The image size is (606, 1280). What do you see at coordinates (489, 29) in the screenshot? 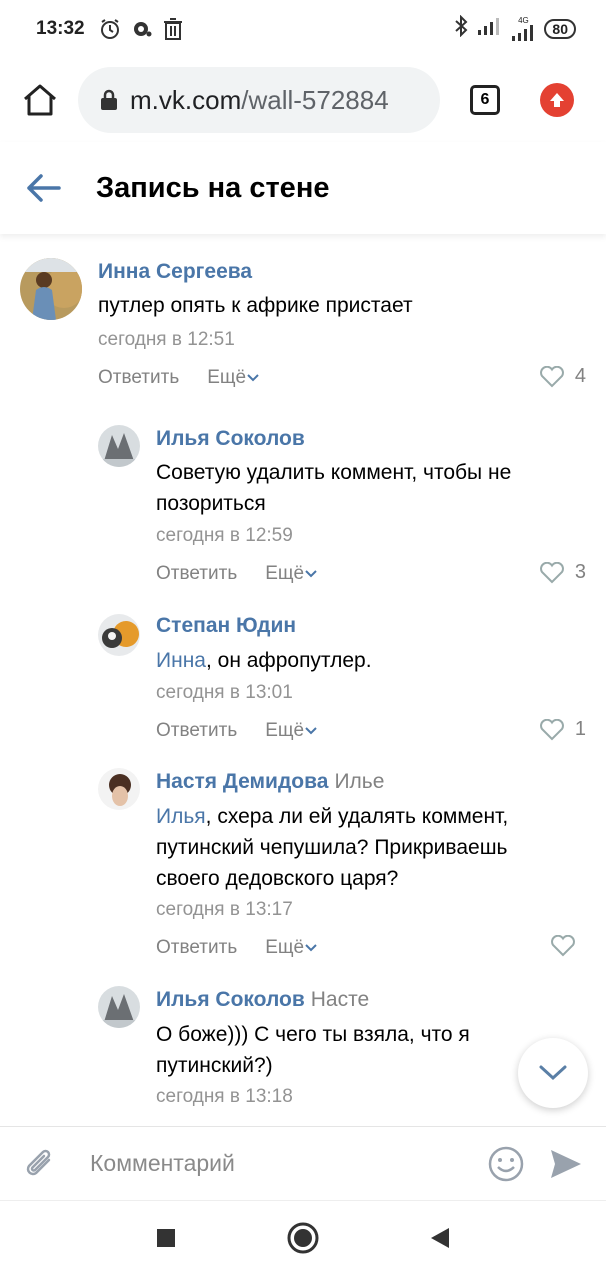
I see `signal-icon` at bounding box center [489, 29].